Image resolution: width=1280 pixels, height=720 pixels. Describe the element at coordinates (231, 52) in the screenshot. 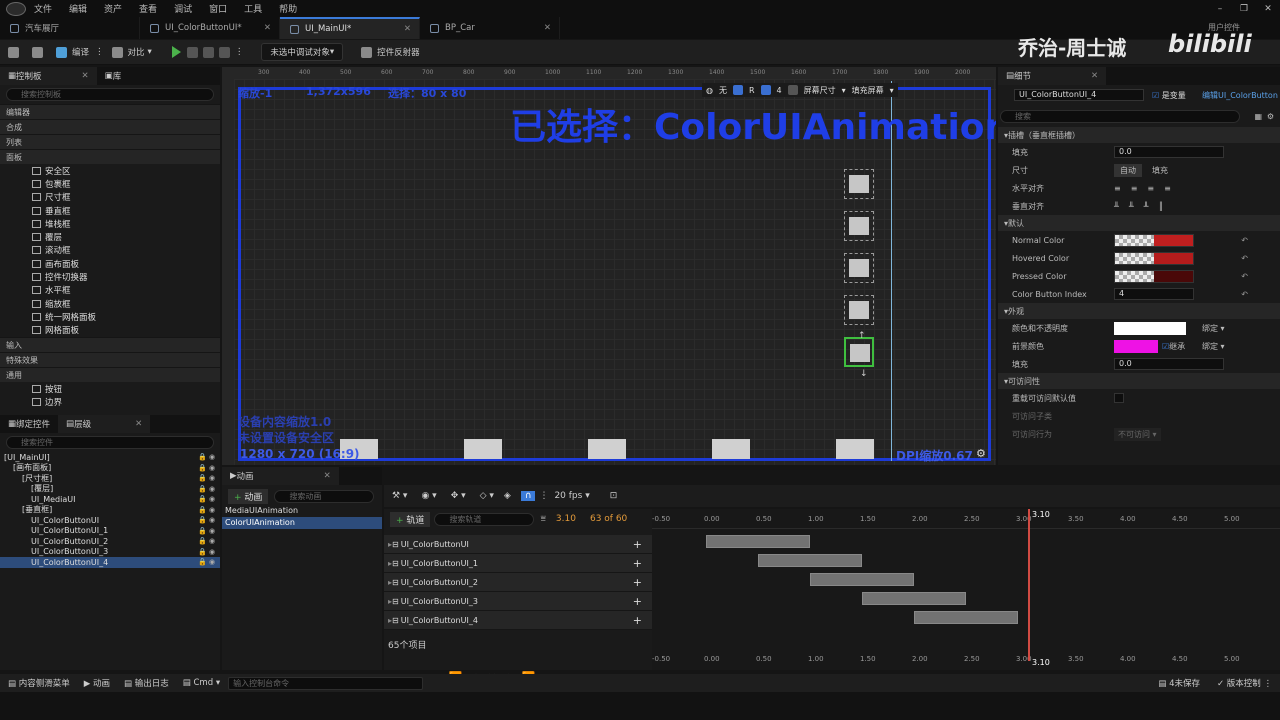

I see `eject-button: ⋮` at that location.